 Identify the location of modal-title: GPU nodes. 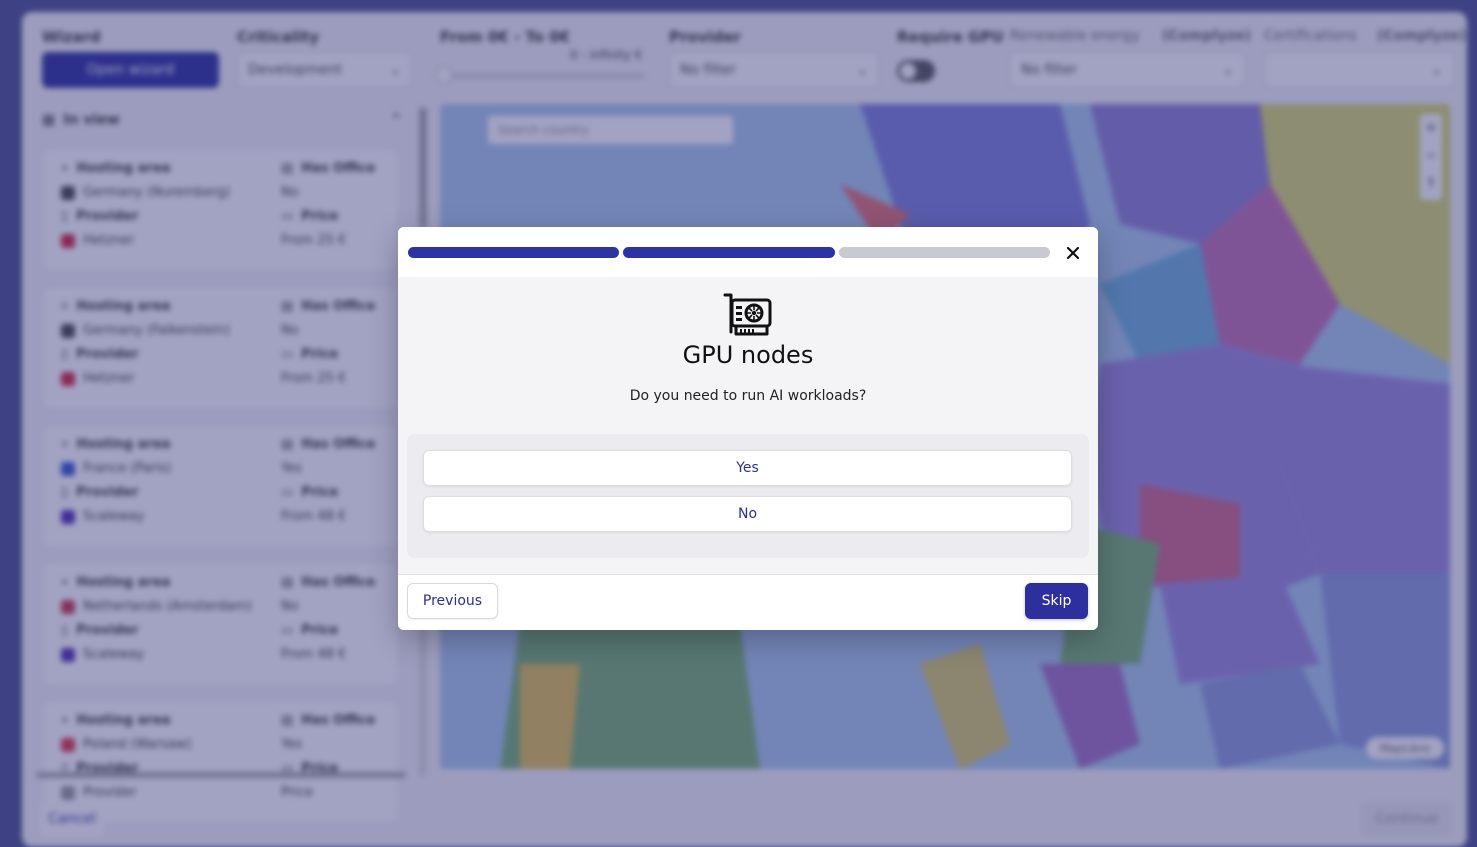
(748, 355).